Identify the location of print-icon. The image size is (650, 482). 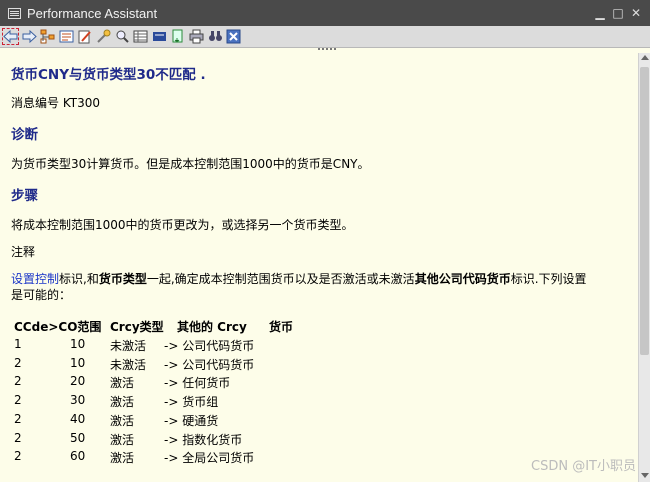
(196, 36).